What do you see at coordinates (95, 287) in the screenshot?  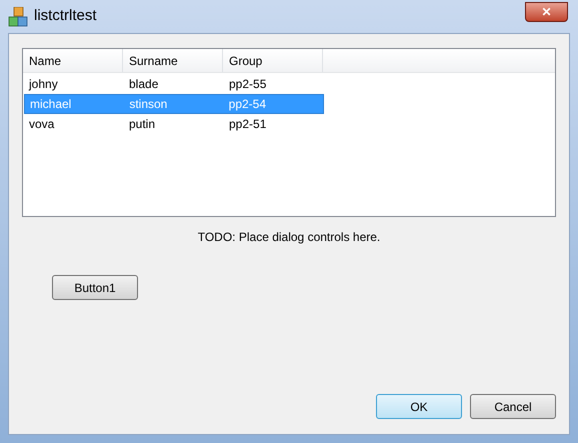 I see `push-button: Button1` at bounding box center [95, 287].